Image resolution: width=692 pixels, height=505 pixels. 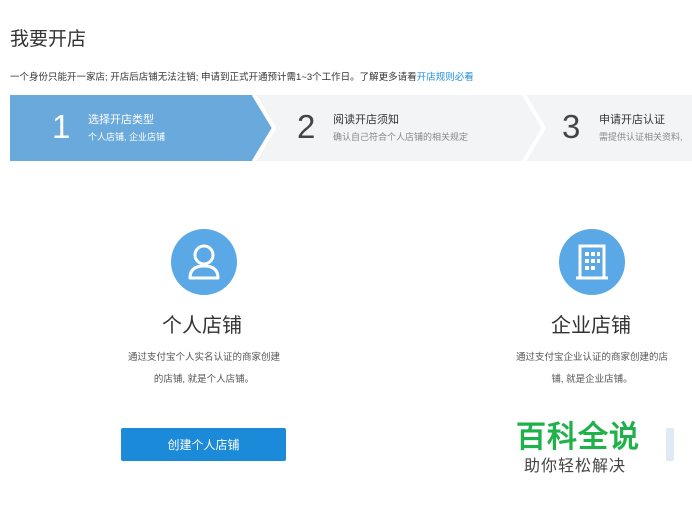 I want to click on step-1-title: 选择开店类型, so click(x=121, y=120).